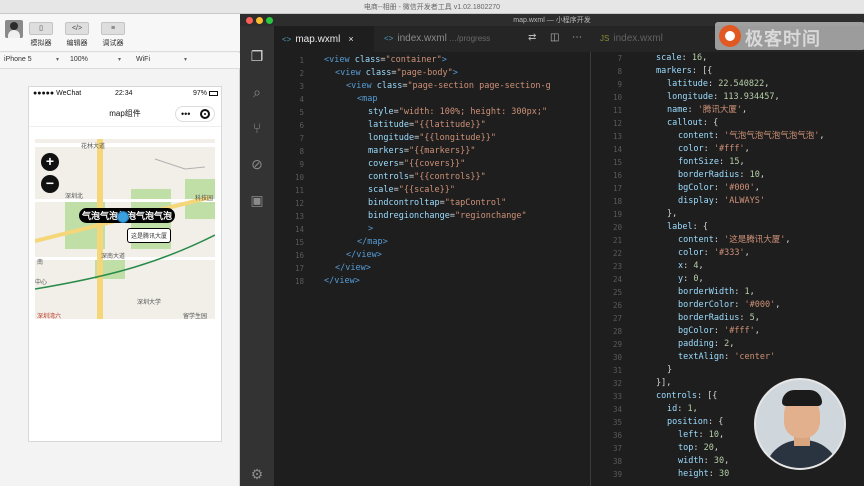  What do you see at coordinates (427, 177) in the screenshot?
I see `code-line: controls="{{controls}}"` at bounding box center [427, 177].